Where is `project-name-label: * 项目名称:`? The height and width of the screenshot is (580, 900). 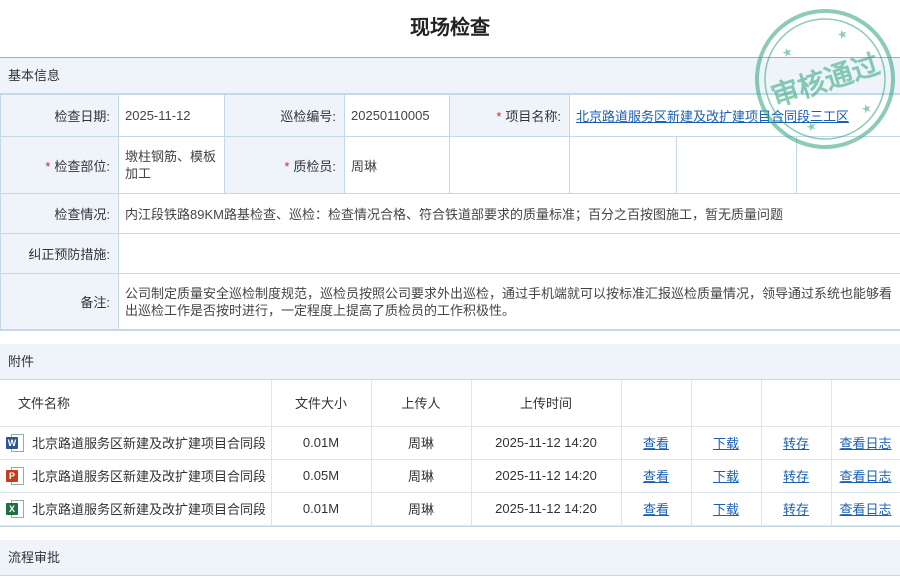
project-name-label: * 项目名称: is located at coordinates (509, 115).